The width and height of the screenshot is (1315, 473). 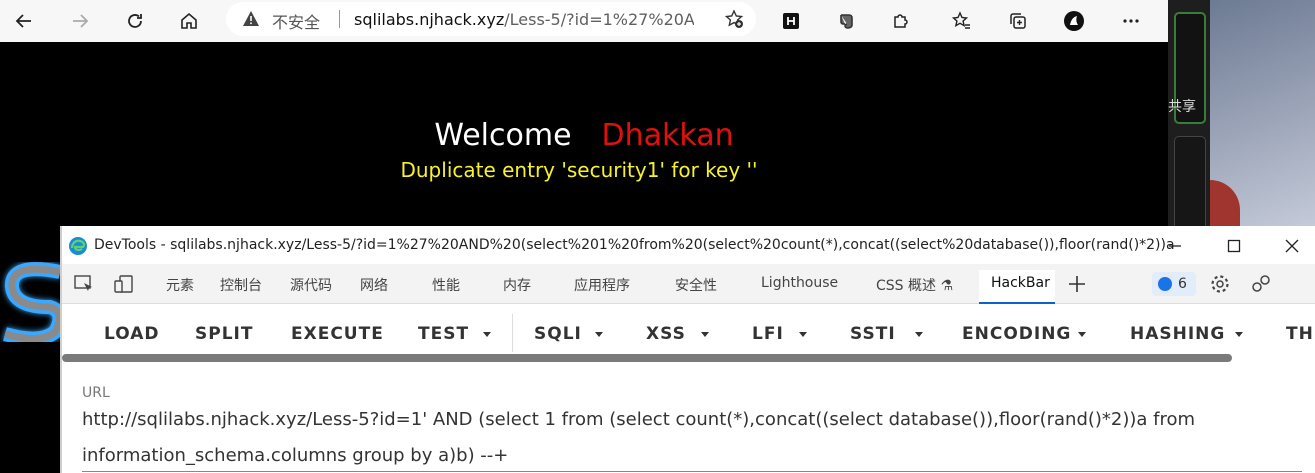 I want to click on ssti-menu: SSTI, so click(x=873, y=334).